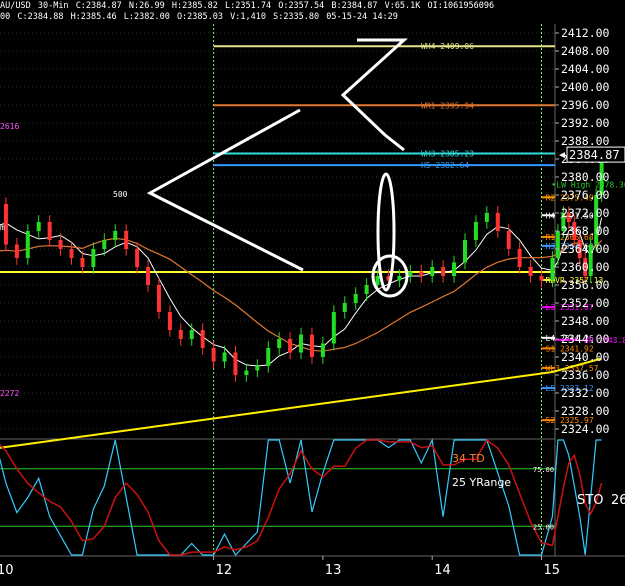  What do you see at coordinates (543, 470) in the screenshot?
I see `osc-tick-label: 75.00` at bounding box center [543, 470].